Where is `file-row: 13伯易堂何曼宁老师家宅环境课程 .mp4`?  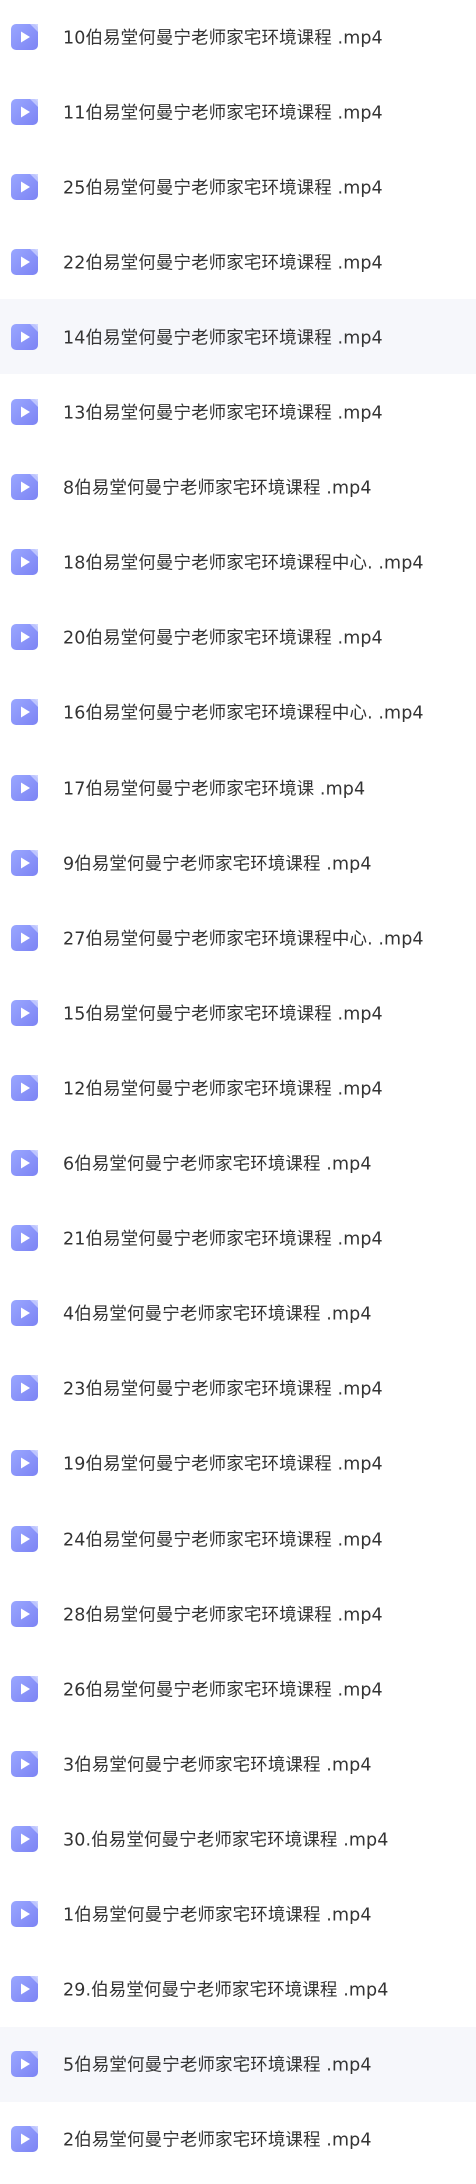 file-row: 13伯易堂何曼宁老师家宅环境课程 .mp4 is located at coordinates (238, 412).